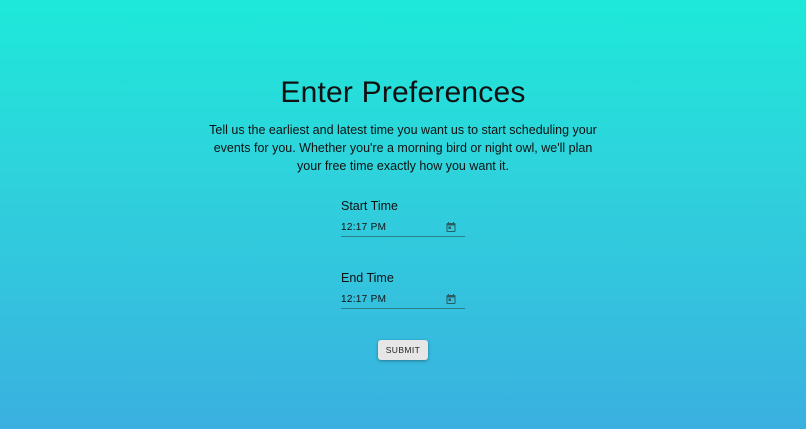 The image size is (806, 429). What do you see at coordinates (403, 350) in the screenshot?
I see `submit-button: SUBMIT` at bounding box center [403, 350].